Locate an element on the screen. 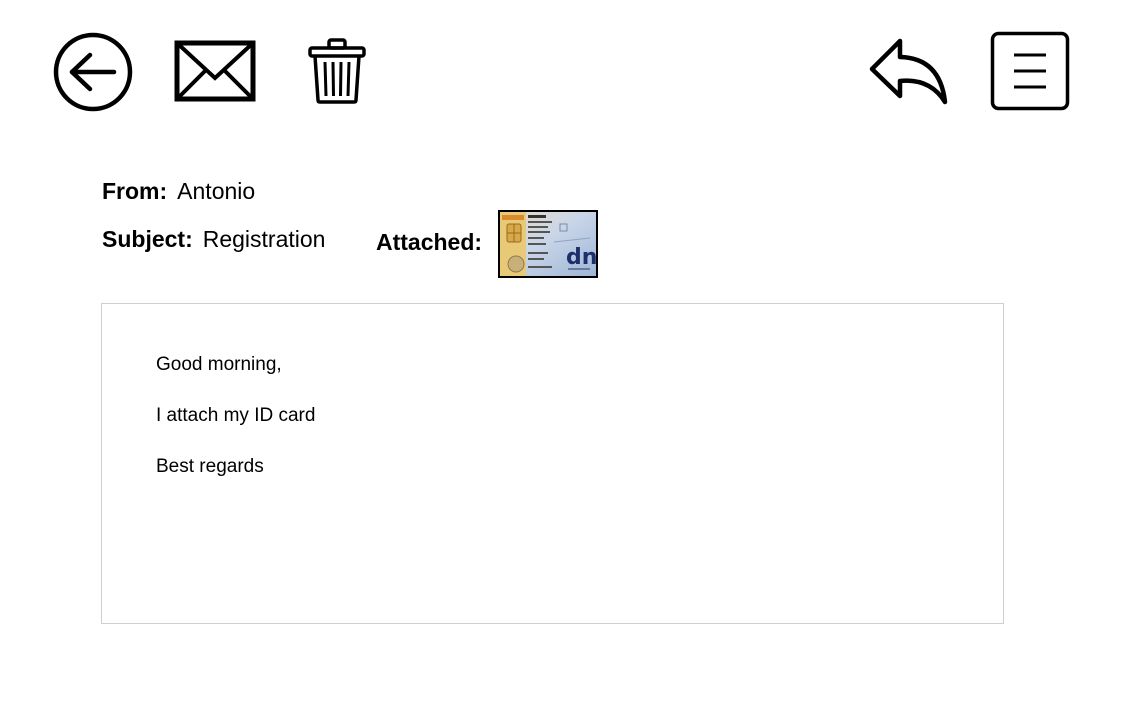 This screenshot has width=1130, height=707. back-button is located at coordinates (93, 72).